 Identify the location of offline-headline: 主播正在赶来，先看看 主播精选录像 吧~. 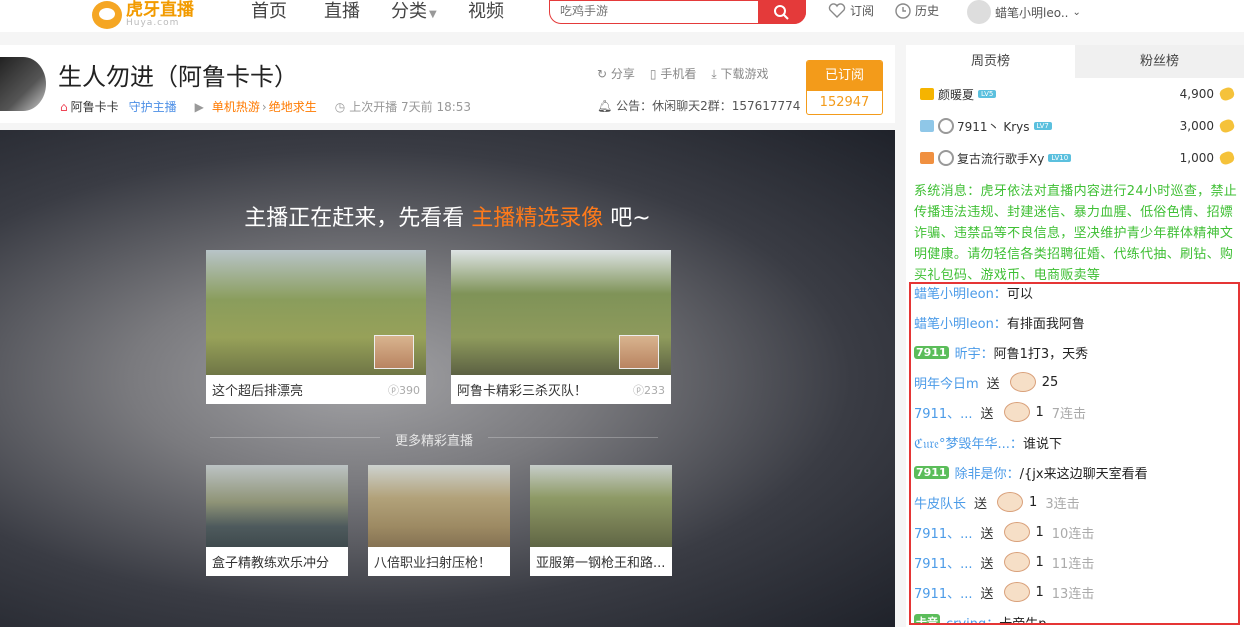
(447, 216).